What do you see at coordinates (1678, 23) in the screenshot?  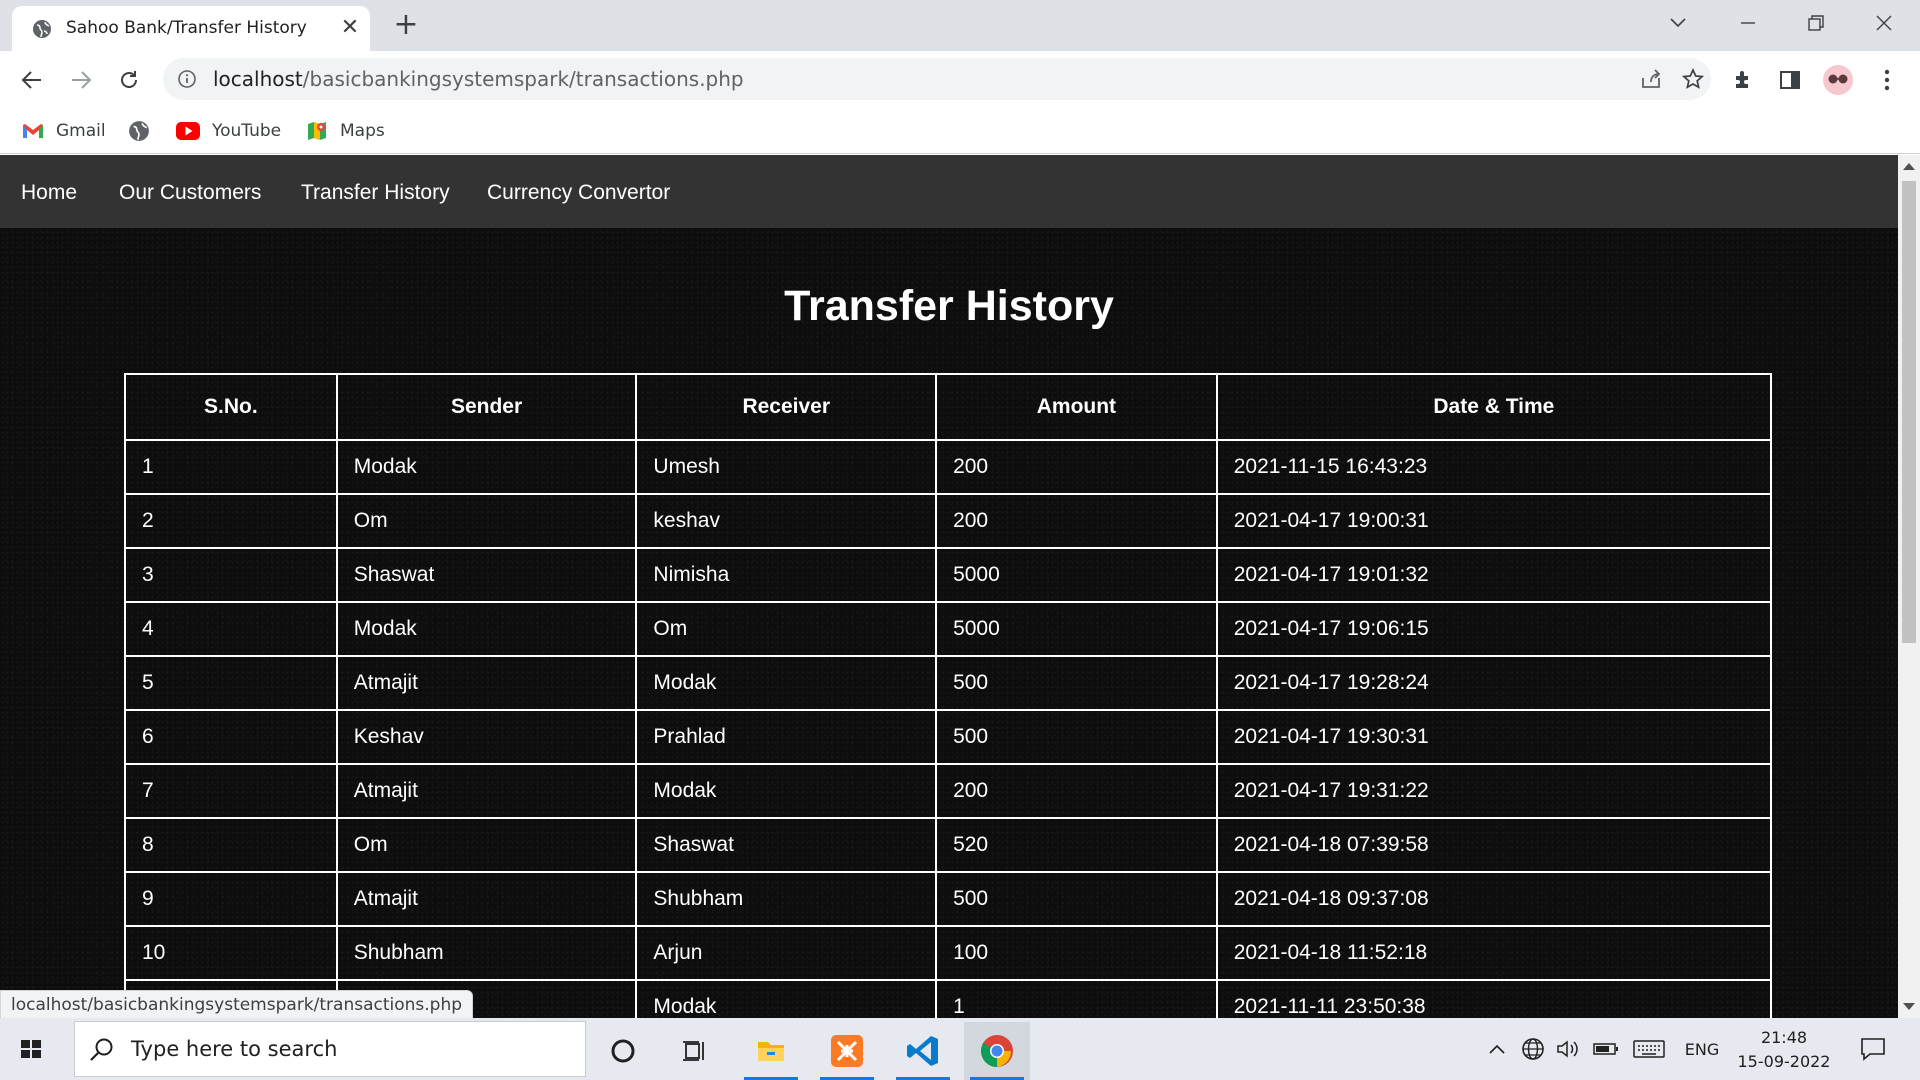 I see `tab-search-chevron-icon` at bounding box center [1678, 23].